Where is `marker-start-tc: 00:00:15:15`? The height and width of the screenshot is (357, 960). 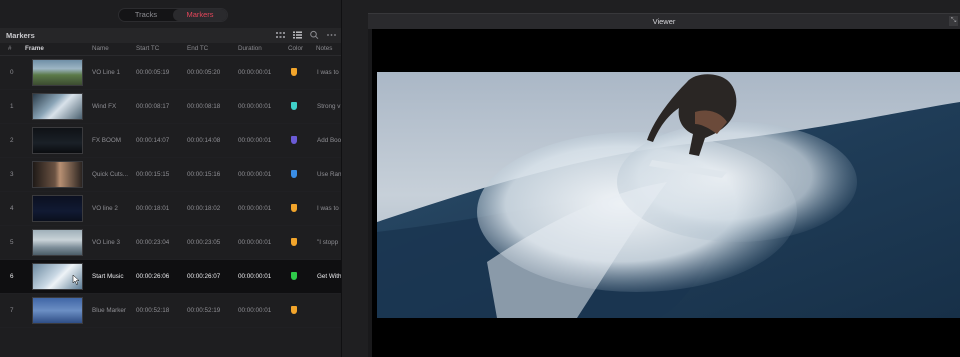
marker-start-tc: 00:00:15:15 is located at coordinates (153, 174).